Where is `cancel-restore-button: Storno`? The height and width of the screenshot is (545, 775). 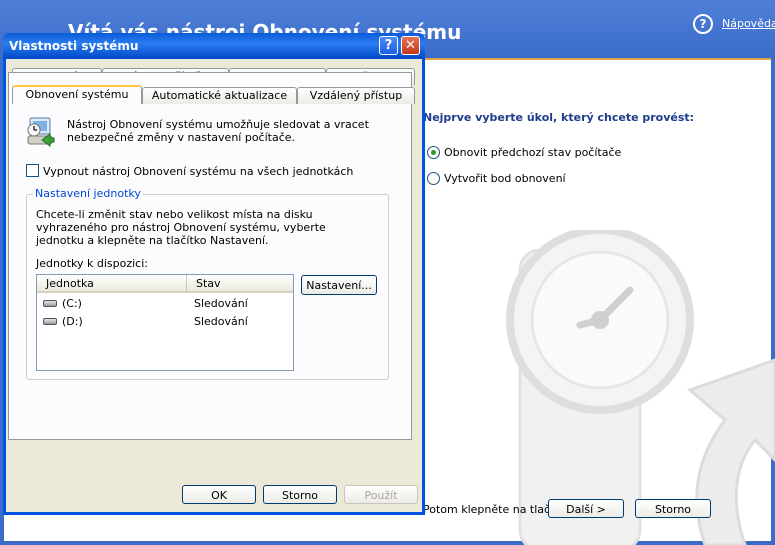 cancel-restore-button: Storno is located at coordinates (673, 508).